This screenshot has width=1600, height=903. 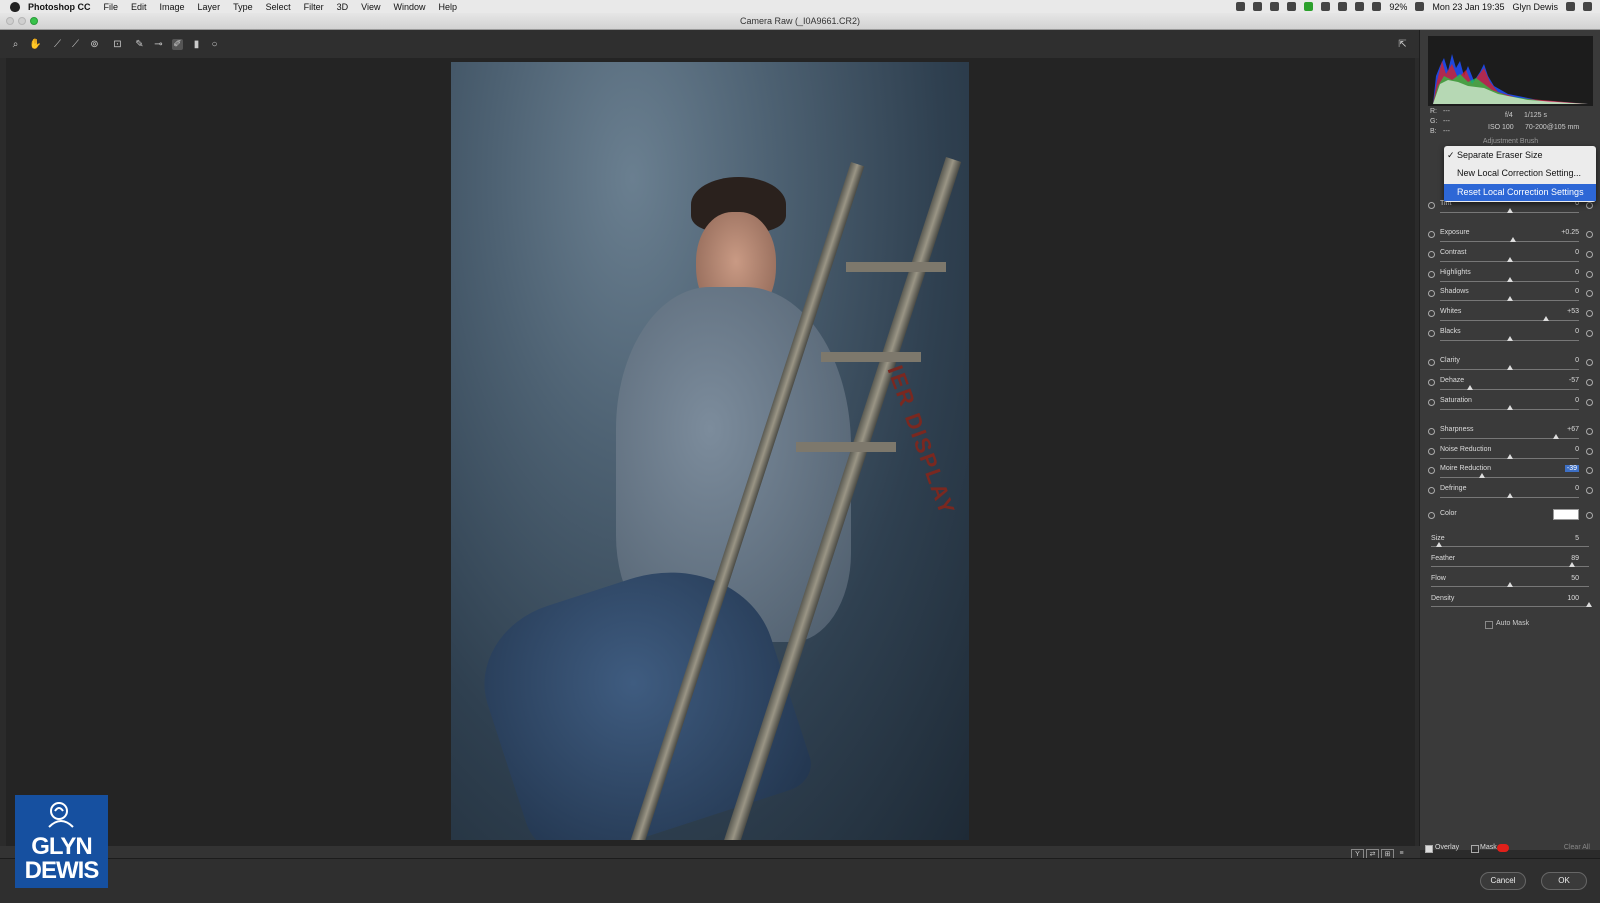 I want to click on menubar-datetime: Mon 23 Jan 19:35, so click(x=1468, y=7).